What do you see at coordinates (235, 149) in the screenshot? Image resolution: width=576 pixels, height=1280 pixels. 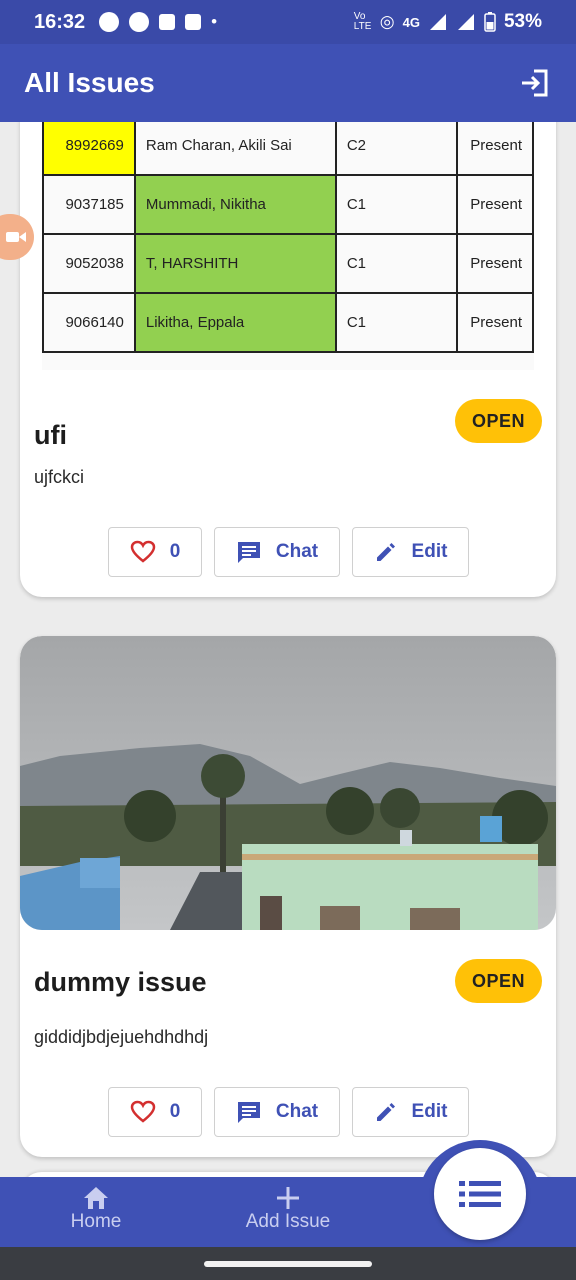 I see `sheet-name: Ram Charan, Akili Sai` at bounding box center [235, 149].